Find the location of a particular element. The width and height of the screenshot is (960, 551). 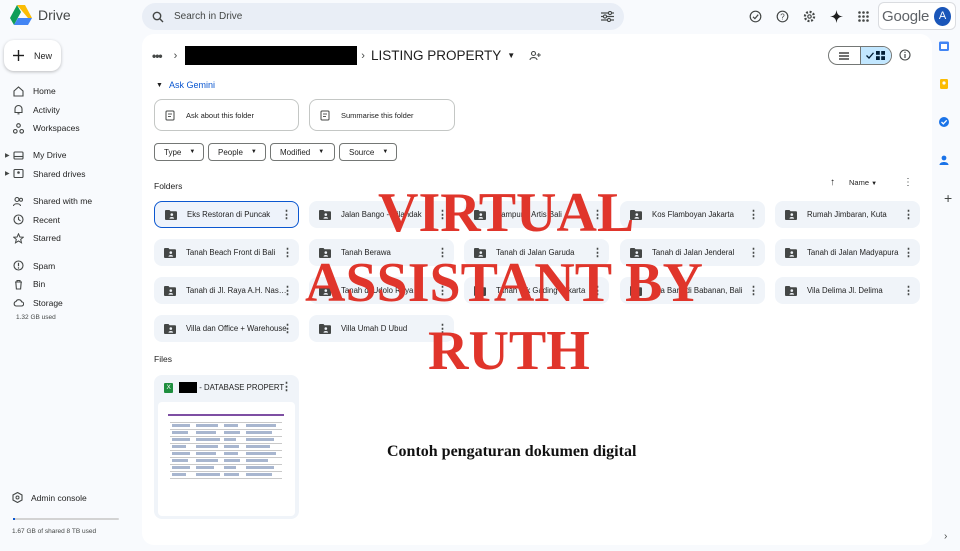

file-card: X - DATABASE PROPERTY ⋮ is located at coordinates (226, 447).